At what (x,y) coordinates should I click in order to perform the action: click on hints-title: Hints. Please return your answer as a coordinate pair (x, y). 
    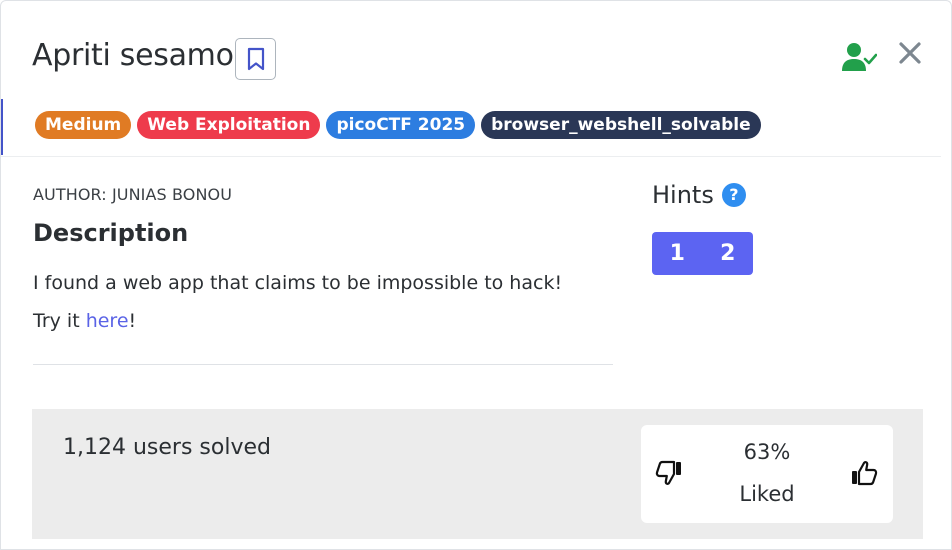
    Looking at the image, I should click on (683, 195).